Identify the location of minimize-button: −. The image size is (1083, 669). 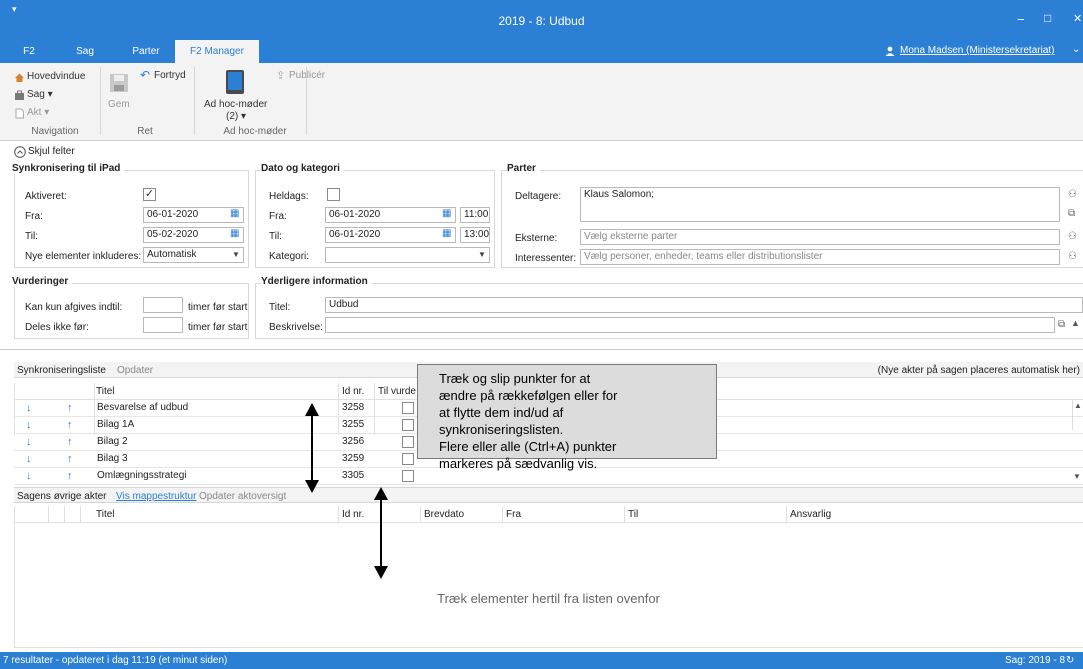
(1021, 19).